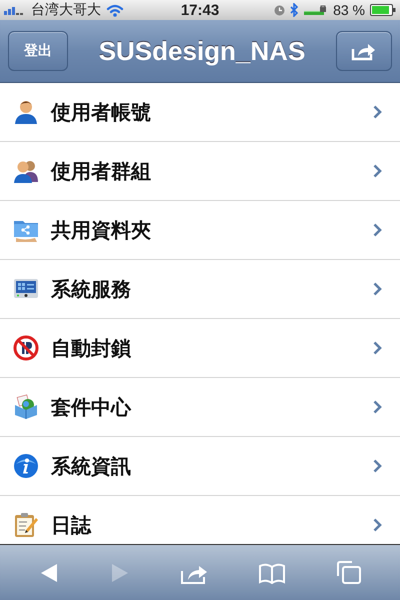  I want to click on carrier-name: 台湾大哥大, so click(66, 10).